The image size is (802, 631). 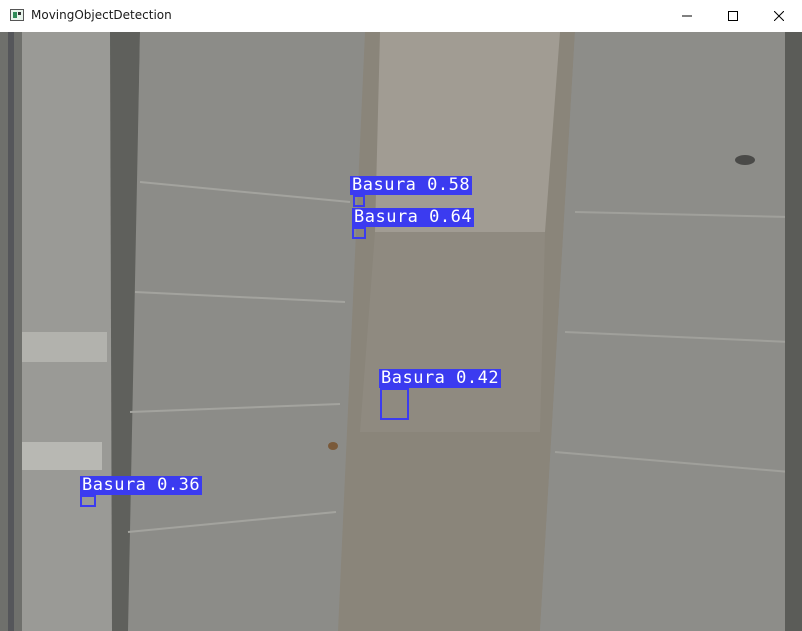 What do you see at coordinates (411, 185) in the screenshot?
I see `detection-label: Basura 0.58` at bounding box center [411, 185].